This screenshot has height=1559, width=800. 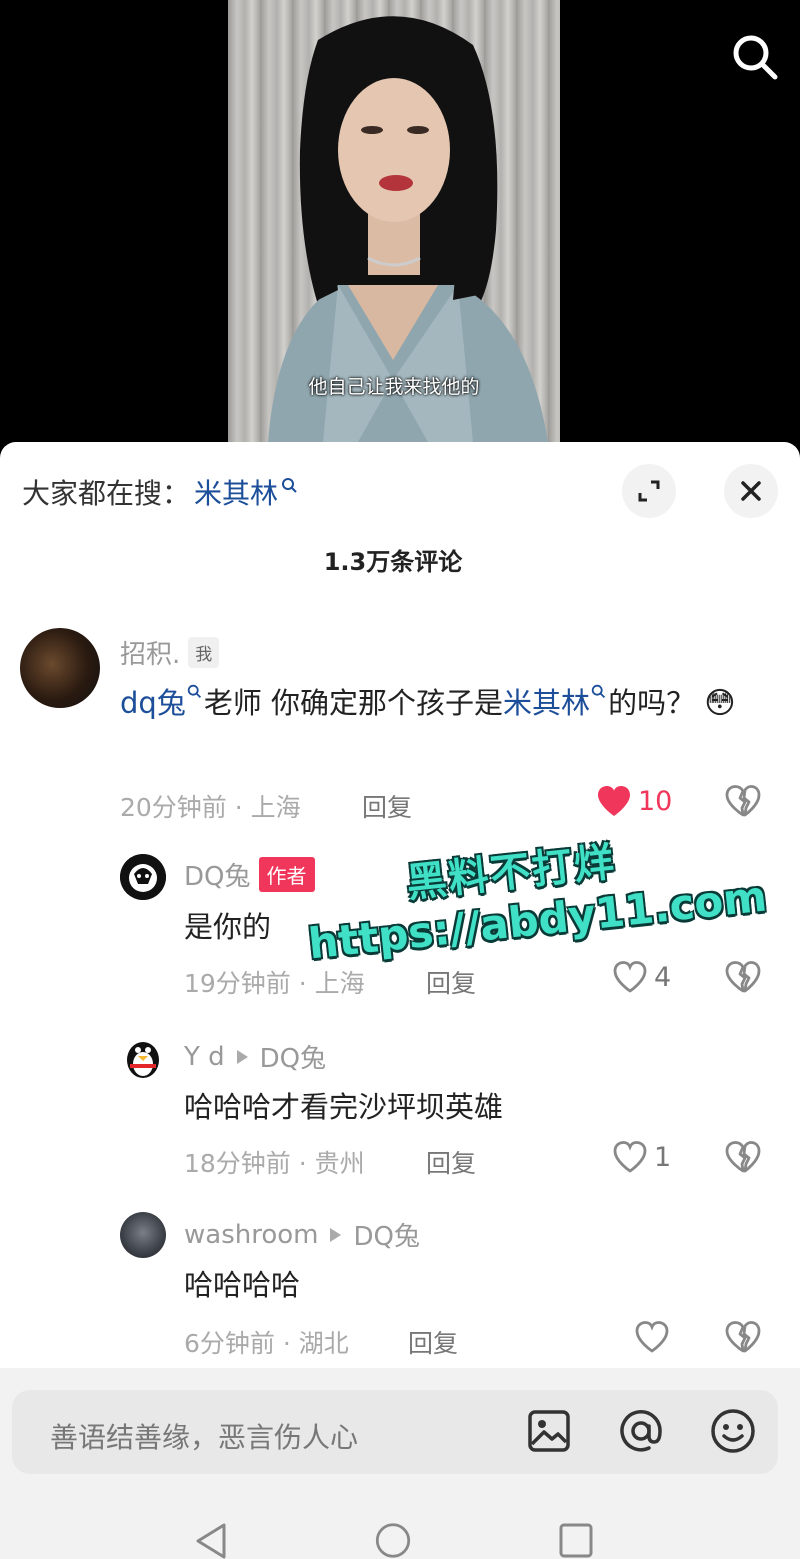 What do you see at coordinates (266, 1343) in the screenshot?
I see `comment-meta: 6分钟前 · 湖北` at bounding box center [266, 1343].